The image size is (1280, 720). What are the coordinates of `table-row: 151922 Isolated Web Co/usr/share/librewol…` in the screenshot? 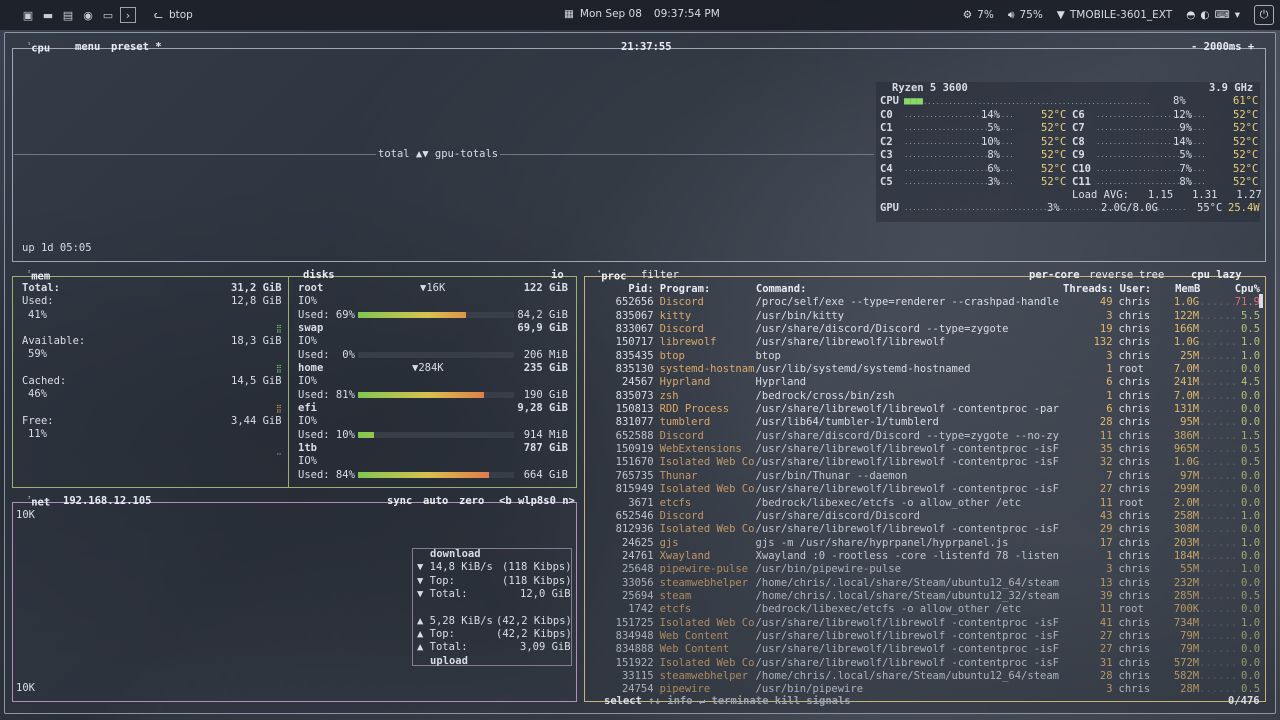 It's located at (928, 663).